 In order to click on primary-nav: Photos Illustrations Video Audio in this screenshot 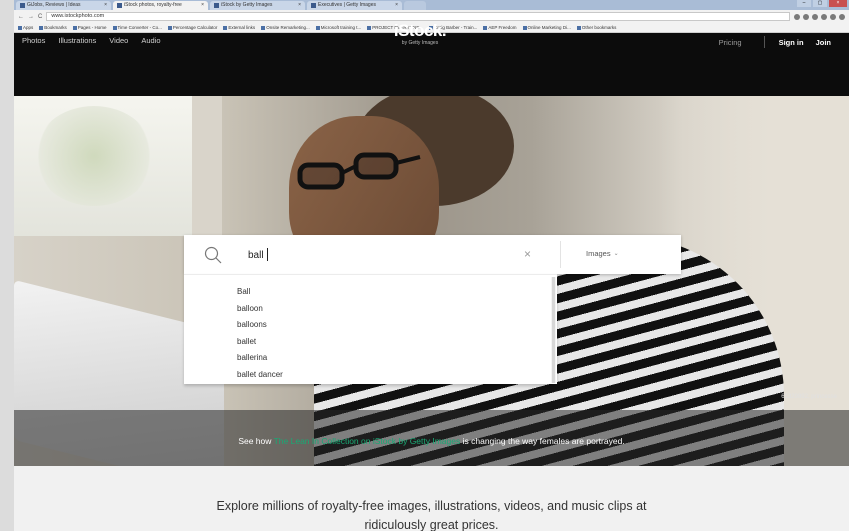, I will do `click(91, 40)`.